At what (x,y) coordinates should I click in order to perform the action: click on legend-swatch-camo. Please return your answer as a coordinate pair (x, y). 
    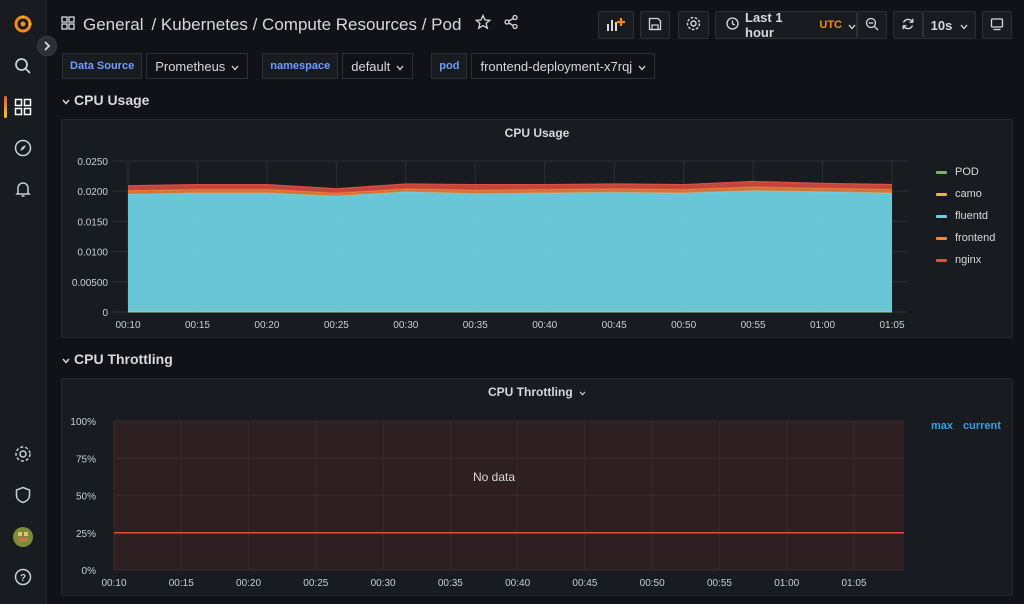
    Looking at the image, I should click on (941, 194).